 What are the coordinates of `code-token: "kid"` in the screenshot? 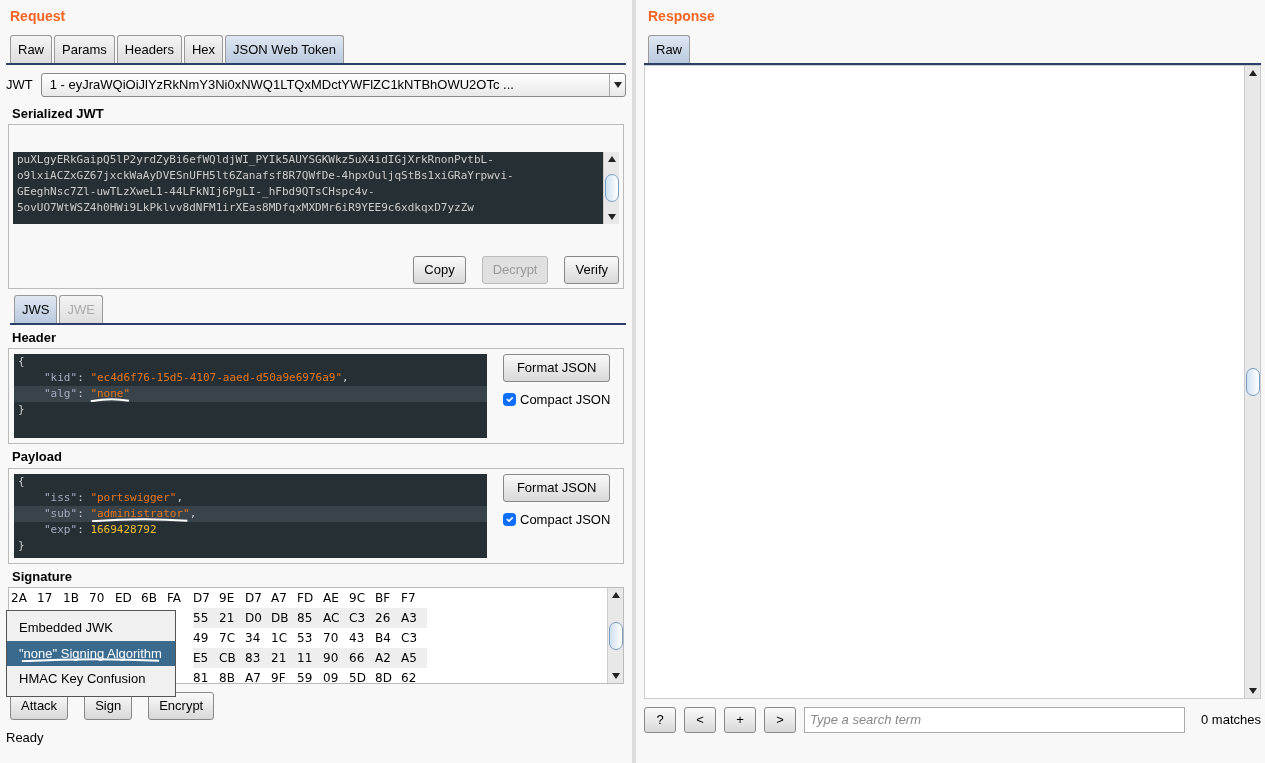 It's located at (61, 377).